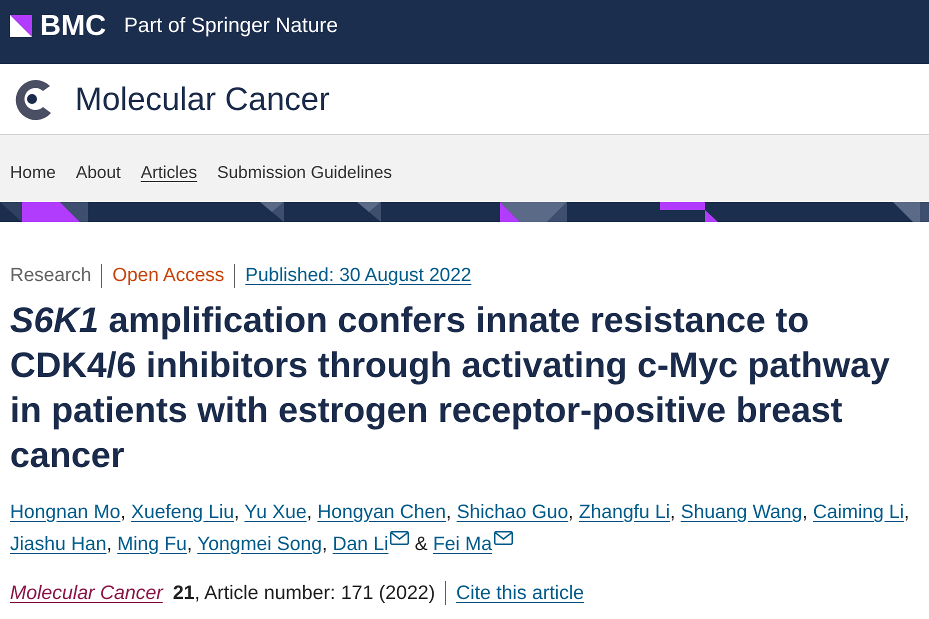 The height and width of the screenshot is (619, 929). What do you see at coordinates (381, 512) in the screenshot?
I see `author-link: Hongyan Chen` at bounding box center [381, 512].